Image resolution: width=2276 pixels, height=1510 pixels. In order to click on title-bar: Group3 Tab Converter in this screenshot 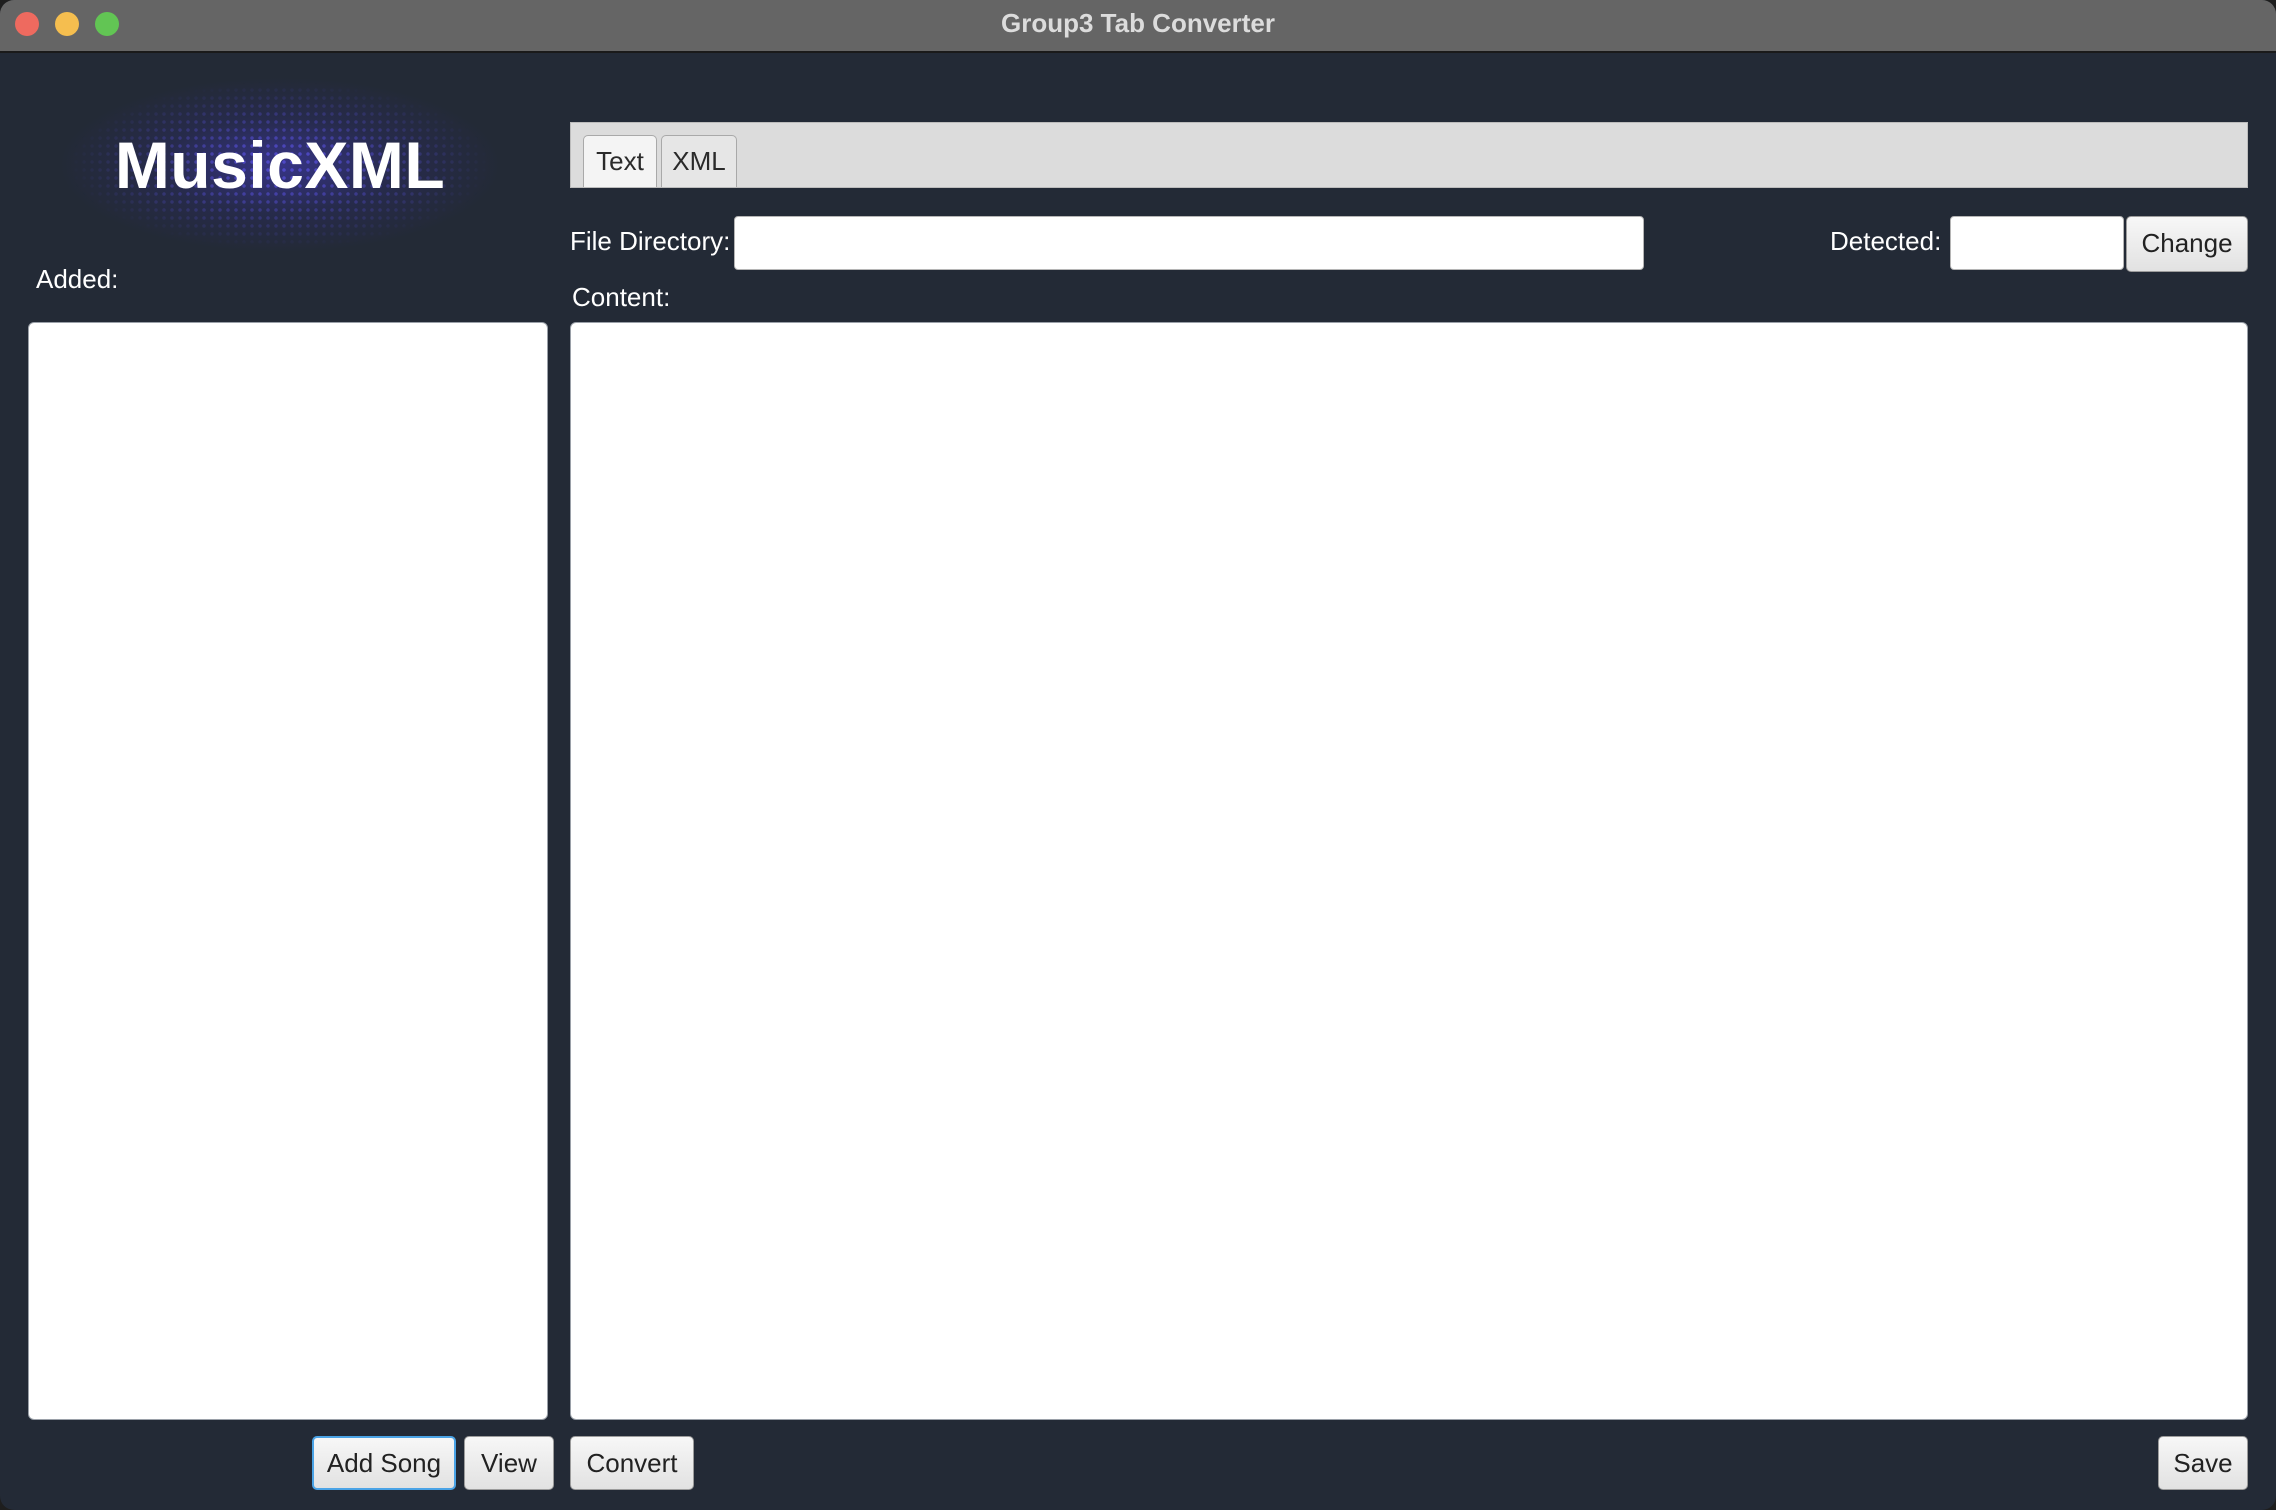, I will do `click(1138, 26)`.